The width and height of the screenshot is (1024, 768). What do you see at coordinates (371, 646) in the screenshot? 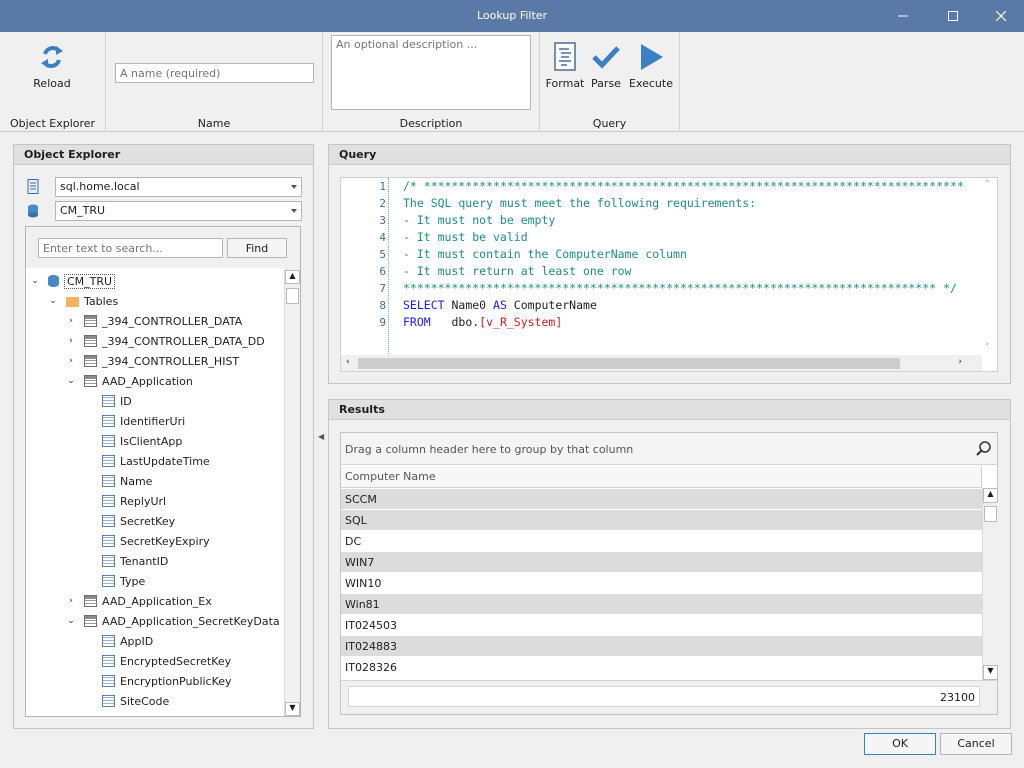
I see `computer-name-cell: IT024883` at bounding box center [371, 646].